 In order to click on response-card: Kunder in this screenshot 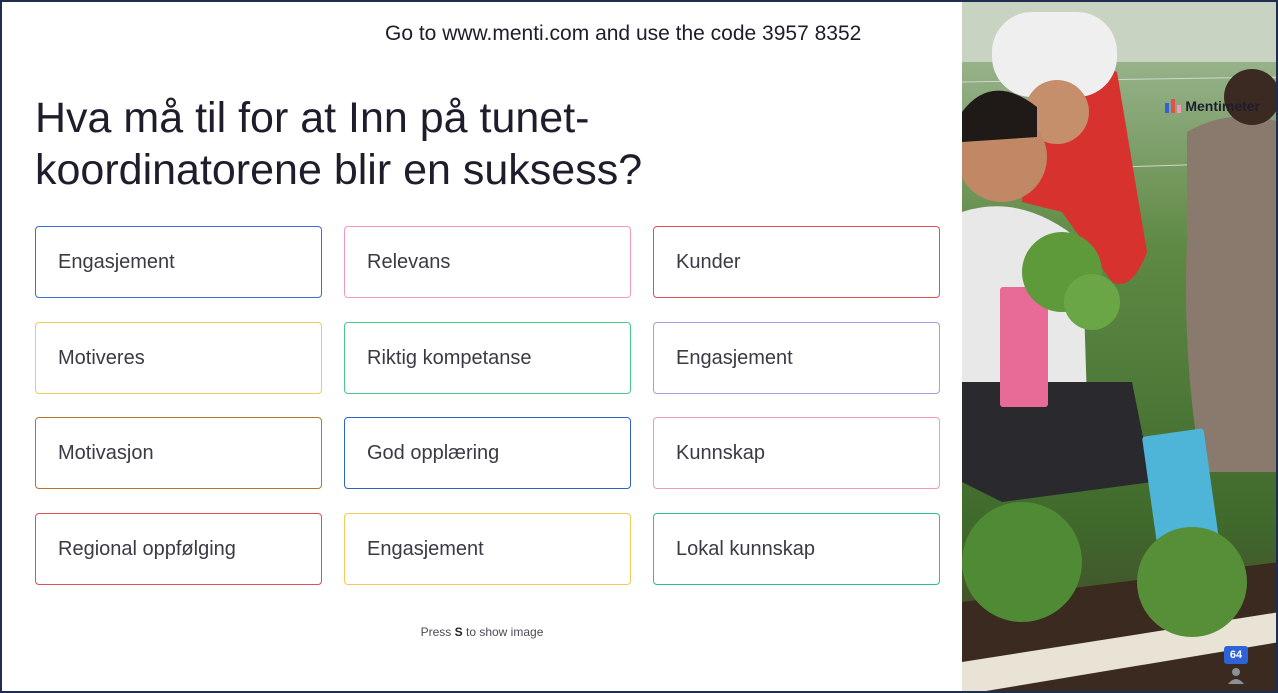, I will do `click(796, 262)`.